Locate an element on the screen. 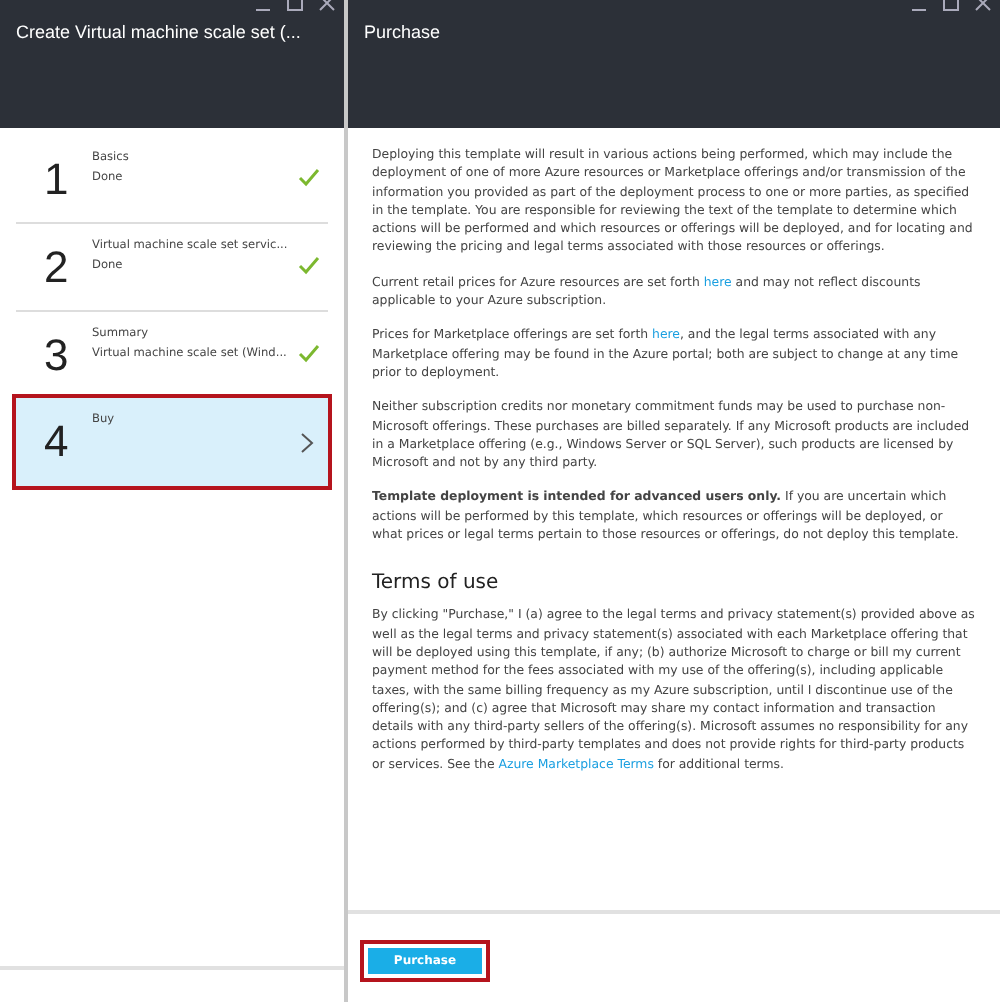 The image size is (1000, 1002). step-number: 3 is located at coordinates (57, 355).